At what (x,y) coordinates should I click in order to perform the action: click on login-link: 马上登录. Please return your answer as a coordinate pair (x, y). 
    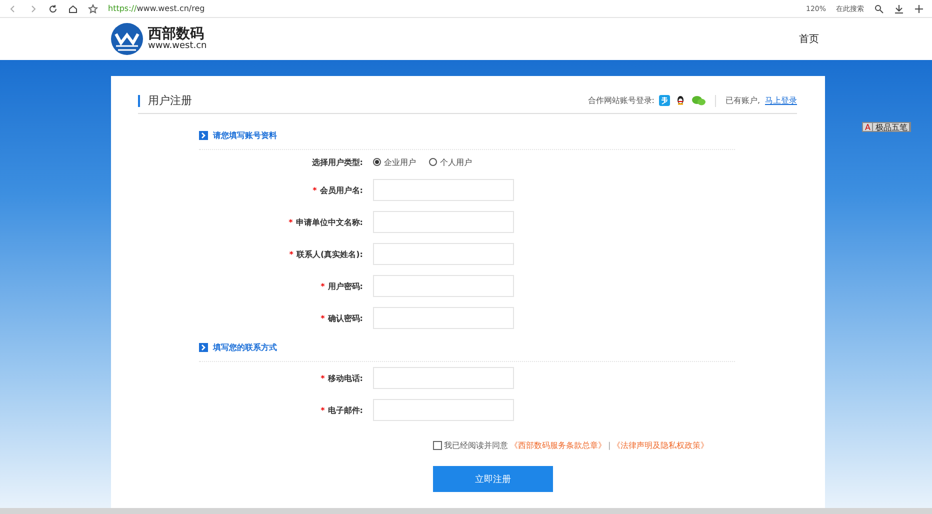
    Looking at the image, I should click on (781, 100).